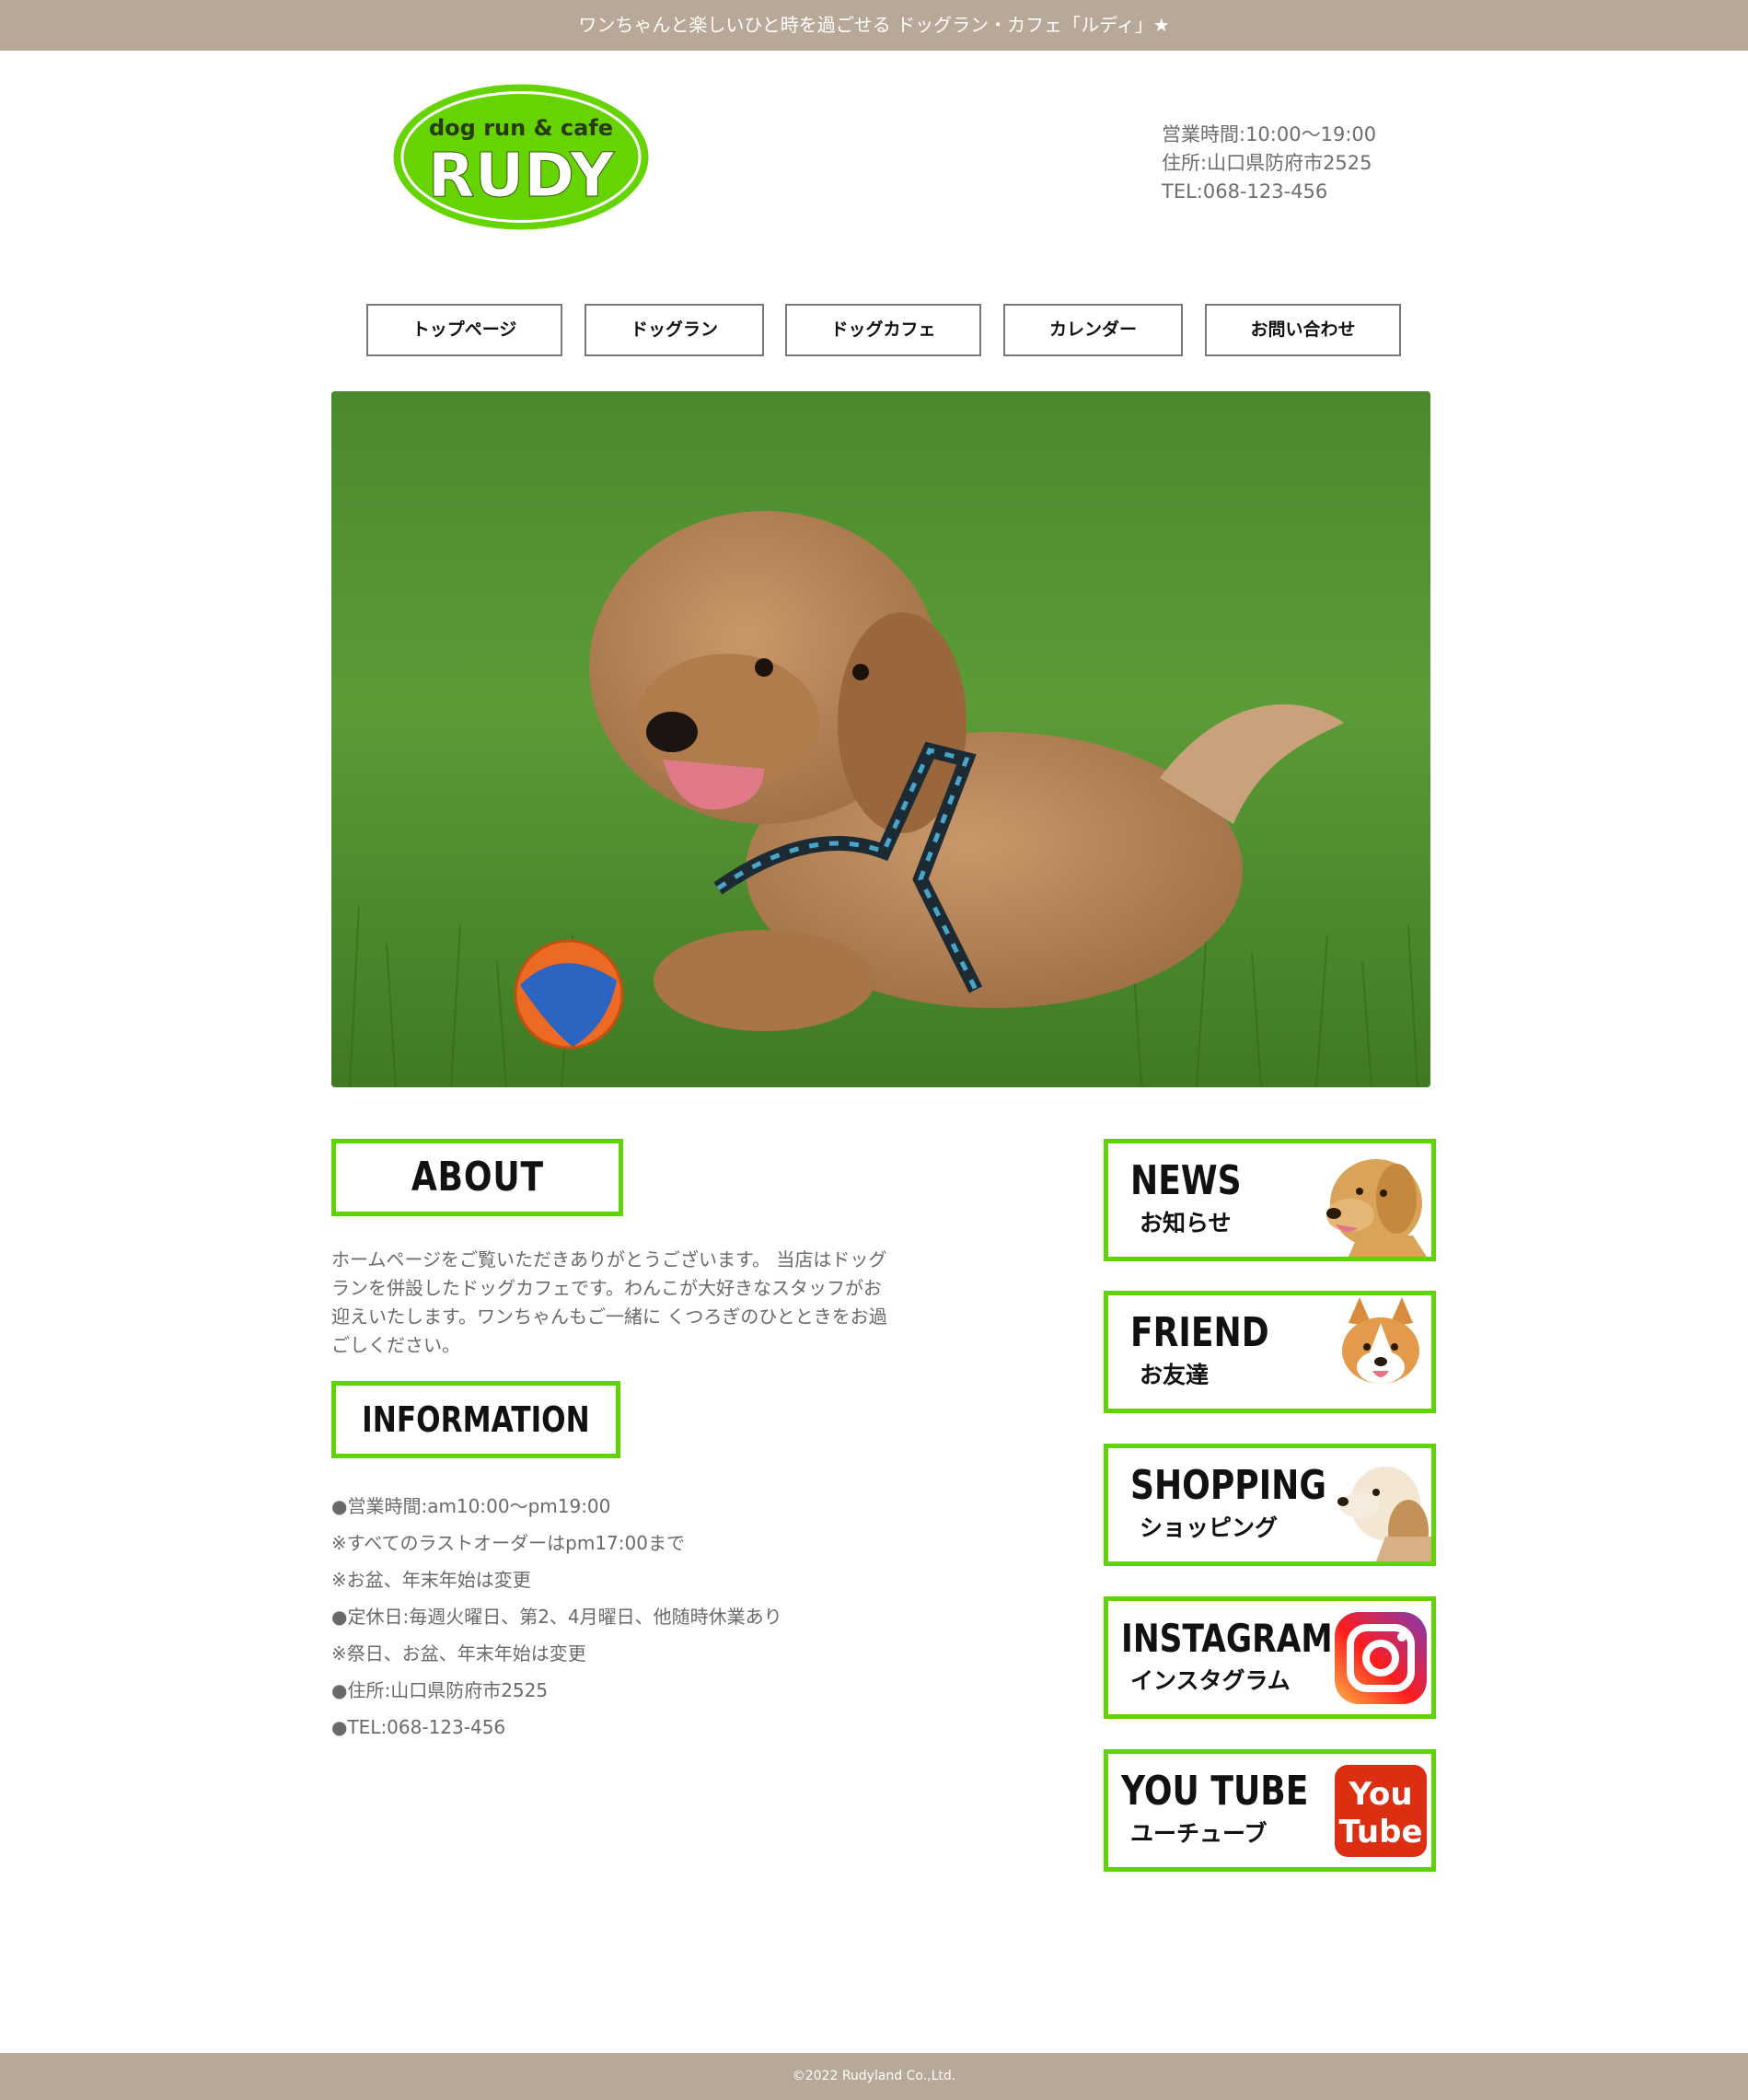  I want to click on news-banner: NEWS お知らせ, so click(1270, 1200).